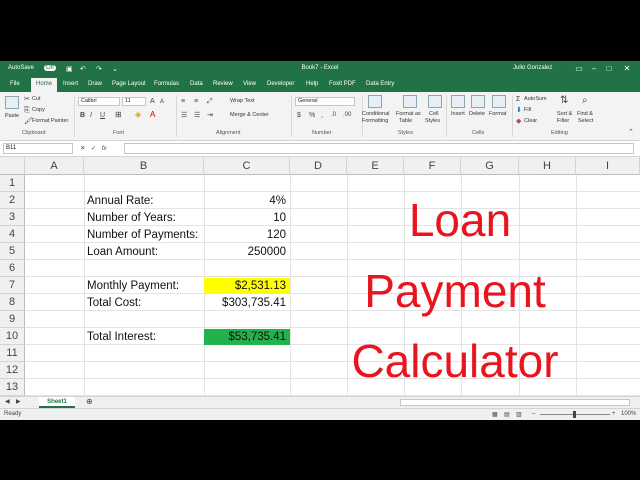 This screenshot has height=480, width=640. I want to click on column-header-c: C, so click(247, 166).